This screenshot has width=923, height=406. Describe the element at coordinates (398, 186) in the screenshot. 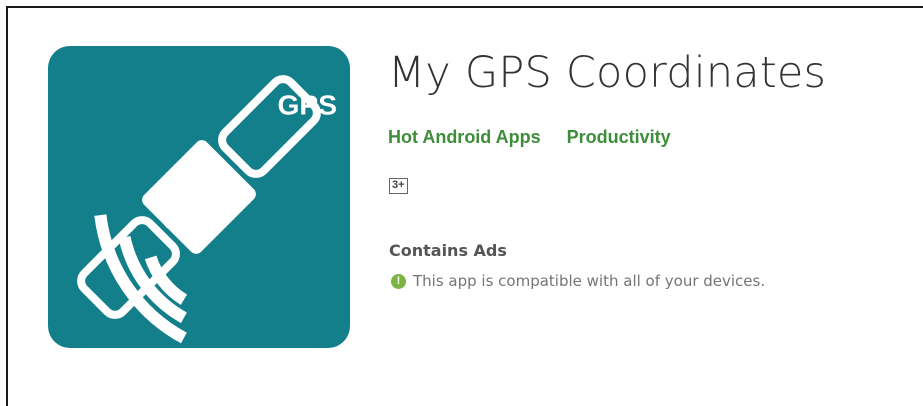

I see `content-rating-badge: 3+` at that location.